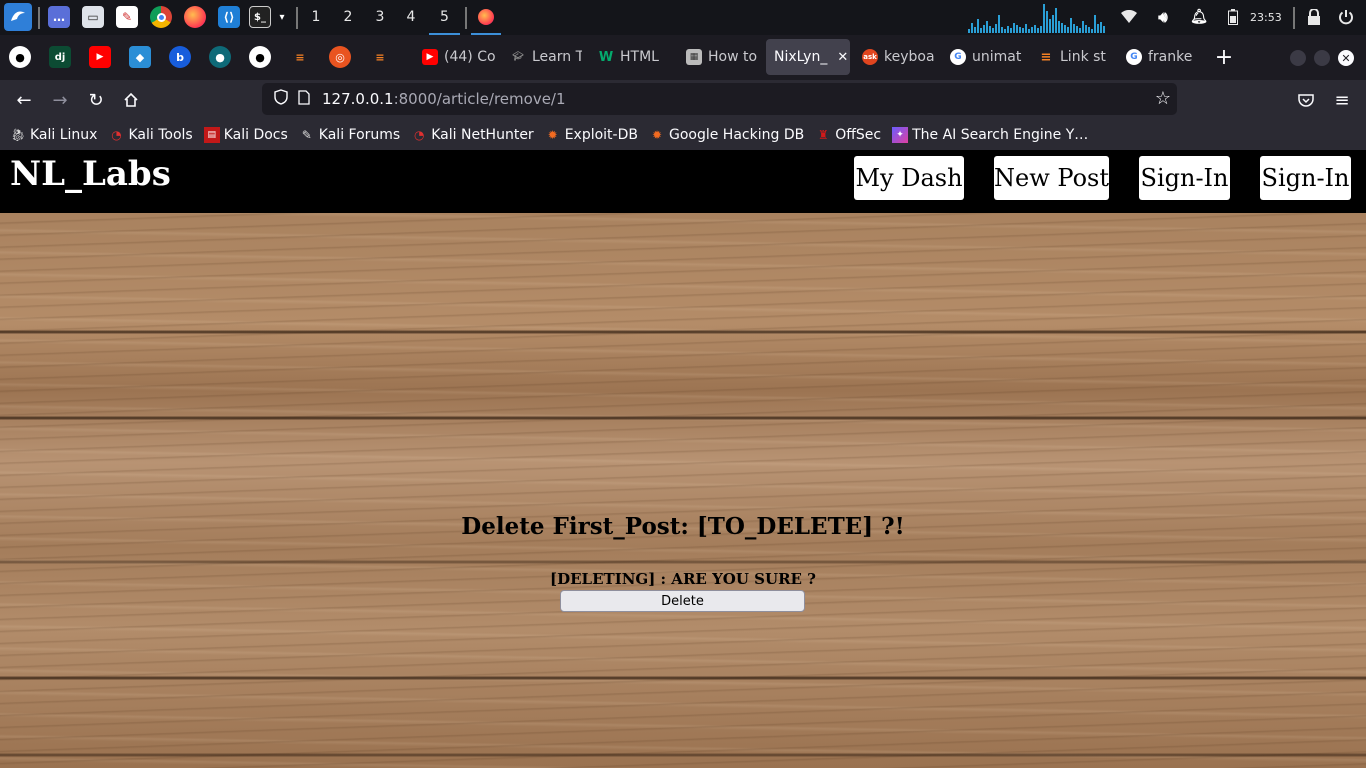 This screenshot has height=768, width=1366. What do you see at coordinates (808, 57) in the screenshot?
I see `tab-nixlyn-active: NixLyn_ ✕` at bounding box center [808, 57].